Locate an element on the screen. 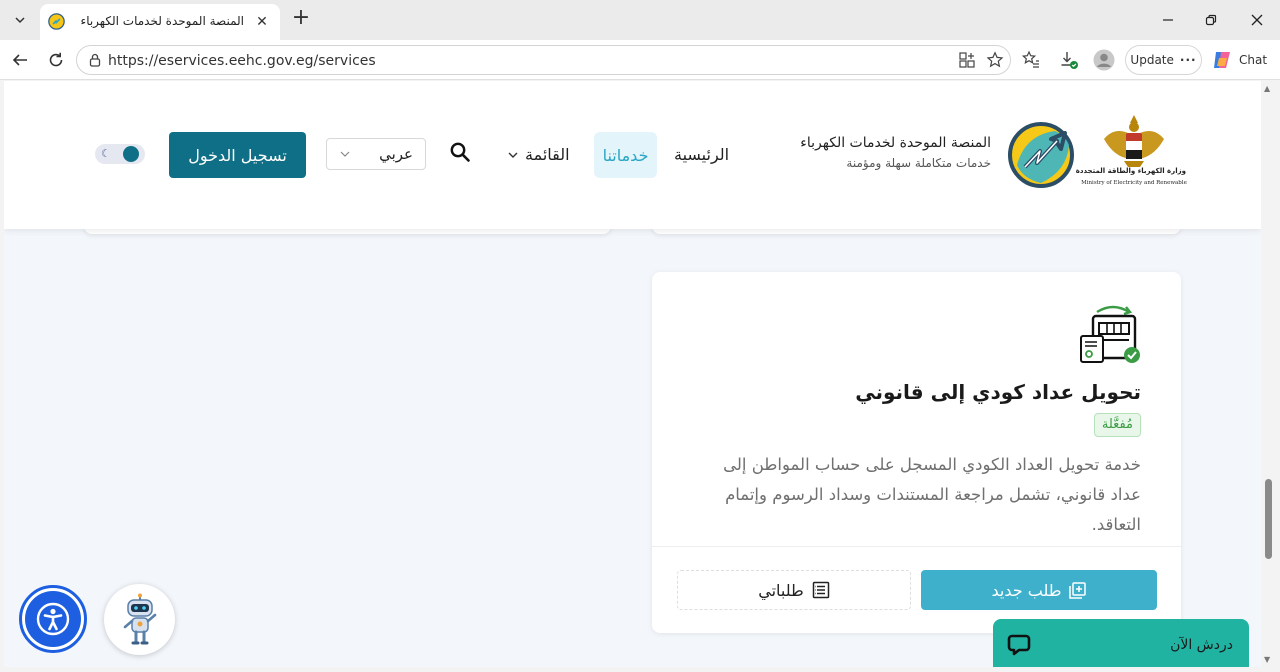  reload-button is located at coordinates (56, 60).